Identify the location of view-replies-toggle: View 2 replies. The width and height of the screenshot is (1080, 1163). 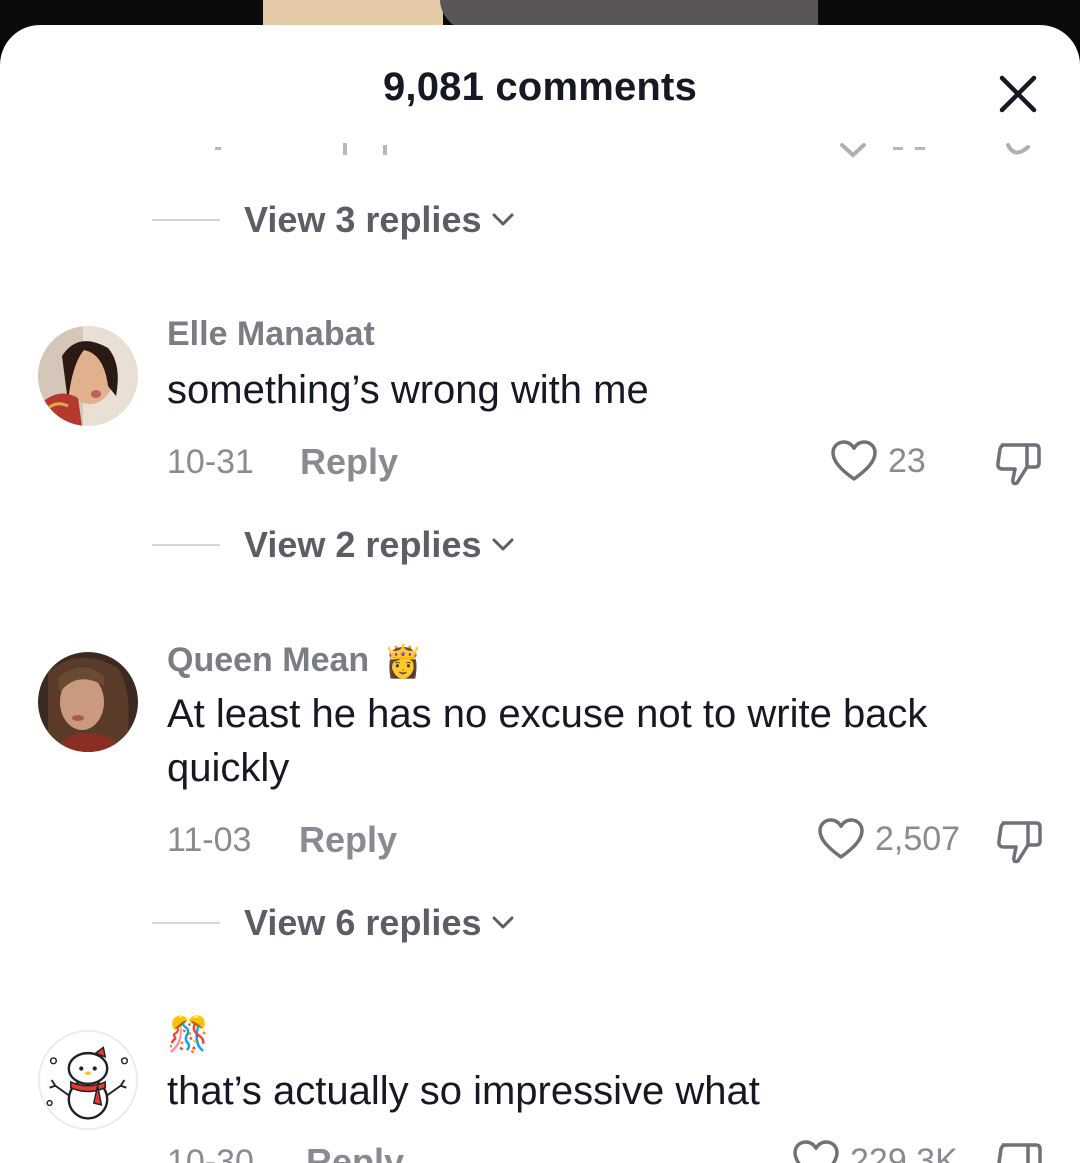
(333, 545).